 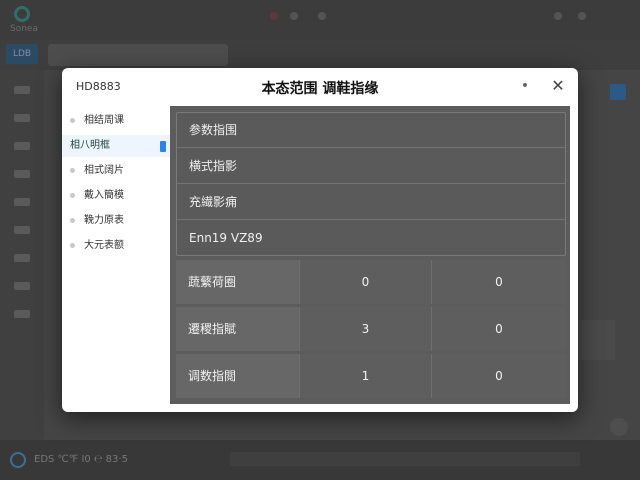 What do you see at coordinates (116, 259) in the screenshot?
I see `dialog-nav: 相结周课 相八明框 相式阔片 戴入簡模 鞔力原表 大元表额` at bounding box center [116, 259].